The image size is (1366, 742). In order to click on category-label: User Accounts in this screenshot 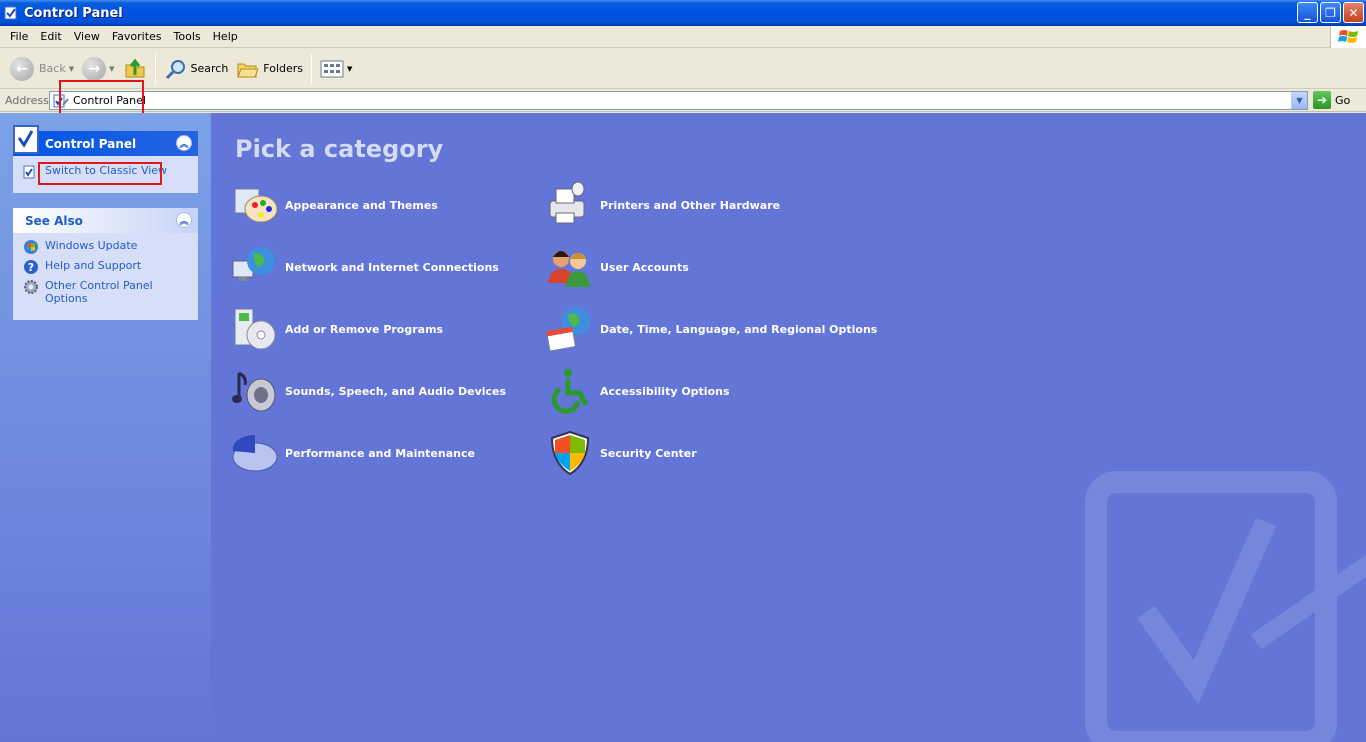, I will do `click(644, 267)`.